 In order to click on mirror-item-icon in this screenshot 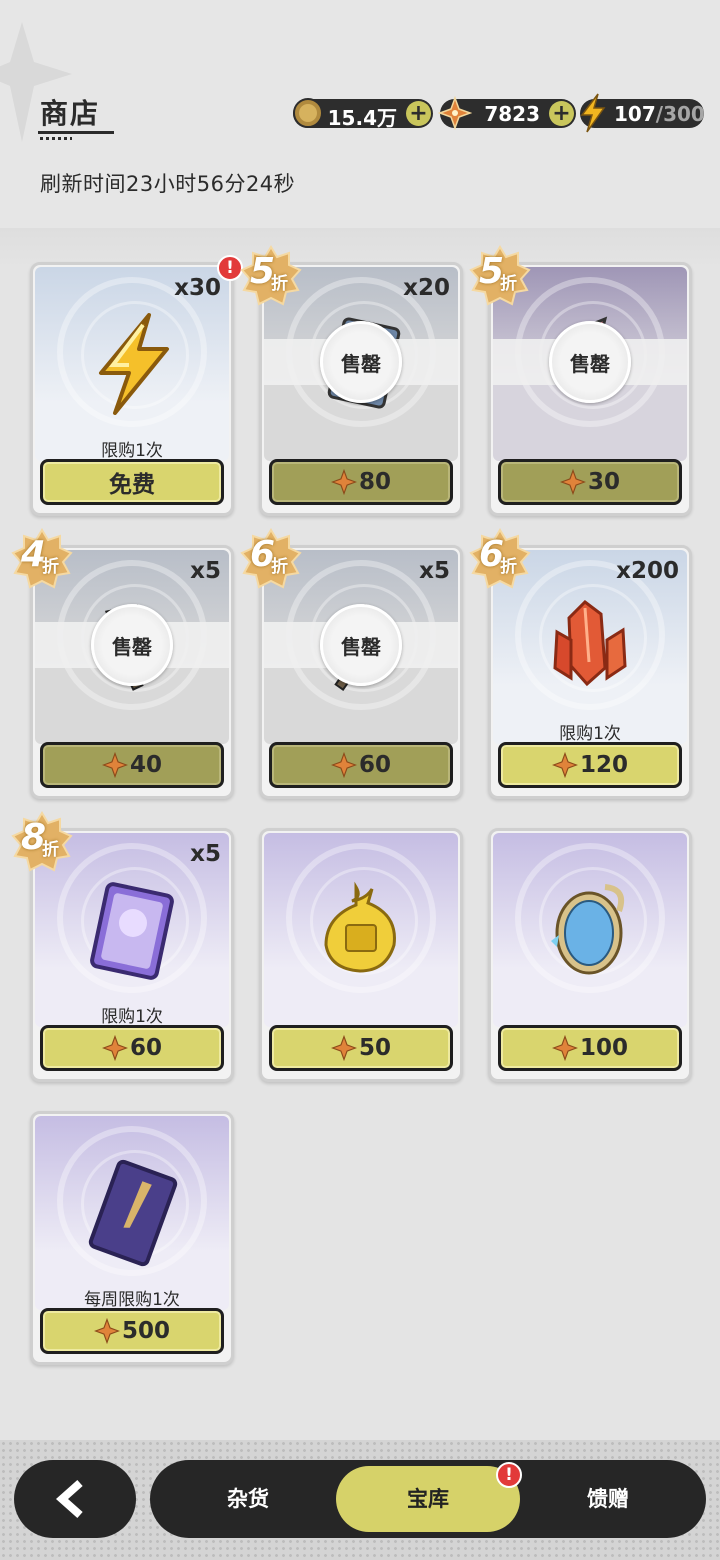, I will do `click(588, 929)`.